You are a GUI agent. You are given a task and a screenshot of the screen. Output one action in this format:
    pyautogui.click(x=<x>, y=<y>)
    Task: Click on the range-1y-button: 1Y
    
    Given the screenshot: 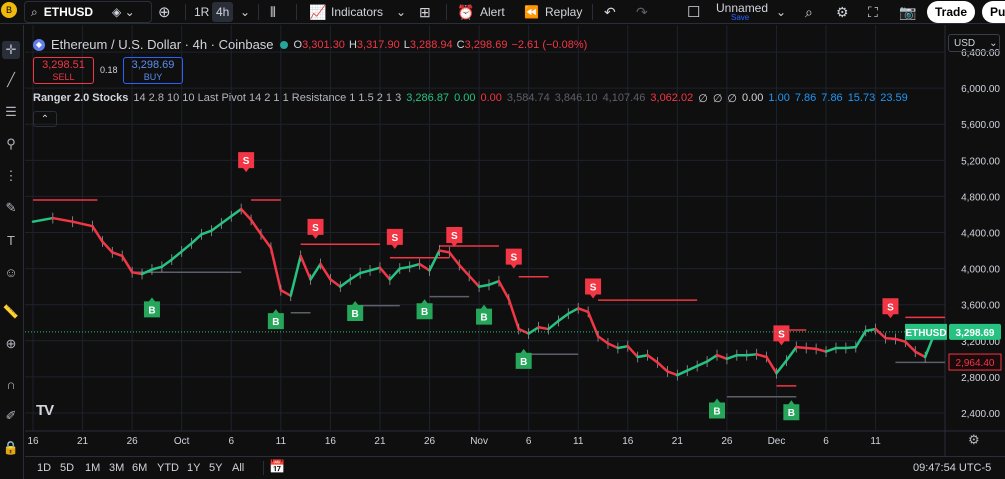 What is the action you would take?
    pyautogui.click(x=193, y=468)
    